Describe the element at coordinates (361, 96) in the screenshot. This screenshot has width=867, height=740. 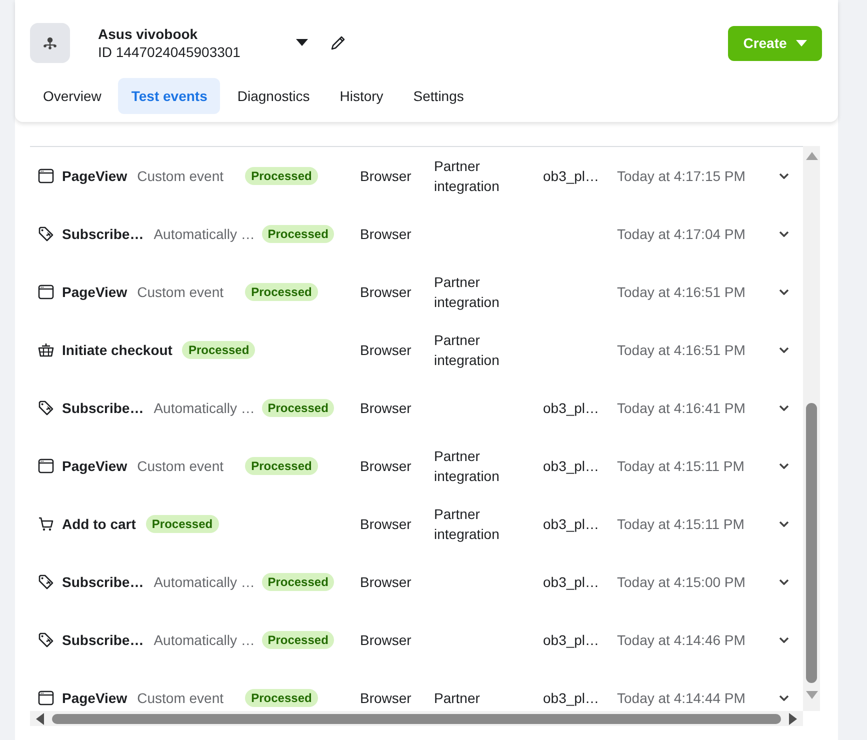
I see `tab: History` at that location.